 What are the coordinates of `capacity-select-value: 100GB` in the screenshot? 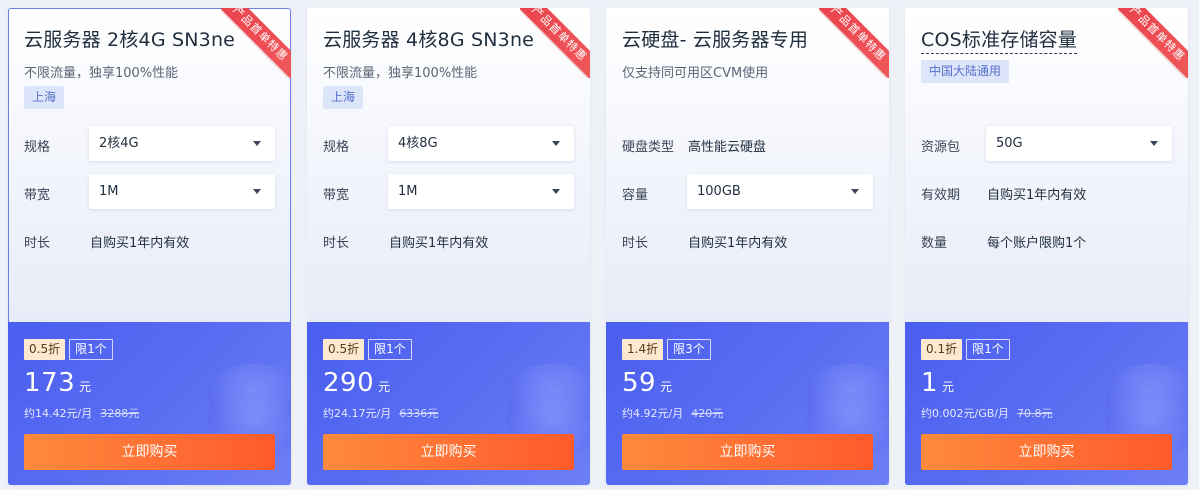 It's located at (719, 191).